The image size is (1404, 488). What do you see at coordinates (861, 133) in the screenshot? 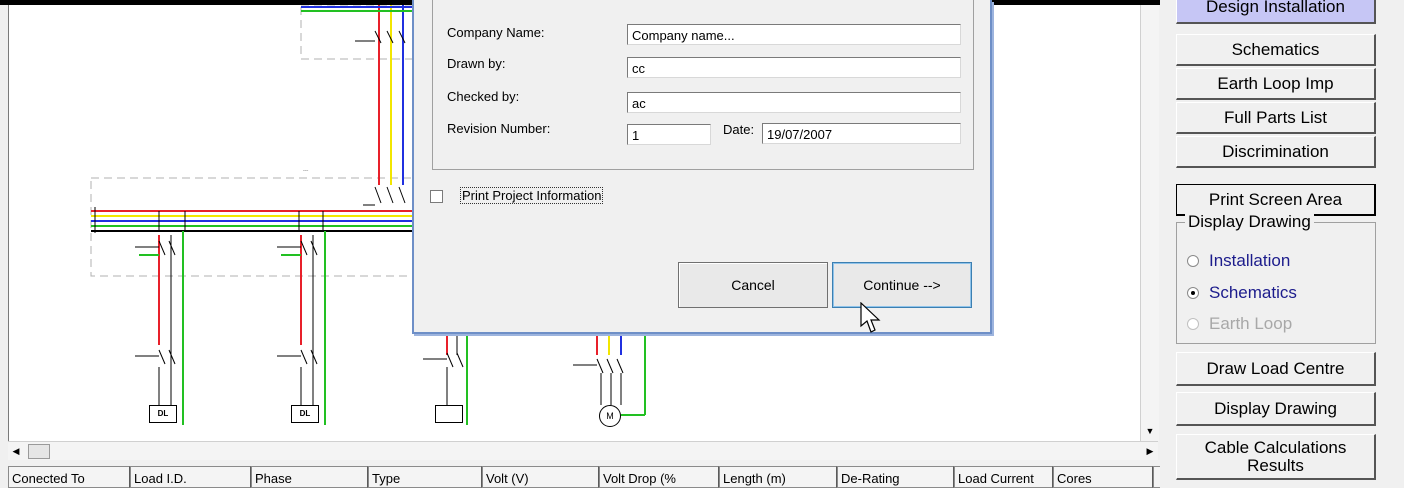
I see `date-field: 19/07/2007` at bounding box center [861, 133].